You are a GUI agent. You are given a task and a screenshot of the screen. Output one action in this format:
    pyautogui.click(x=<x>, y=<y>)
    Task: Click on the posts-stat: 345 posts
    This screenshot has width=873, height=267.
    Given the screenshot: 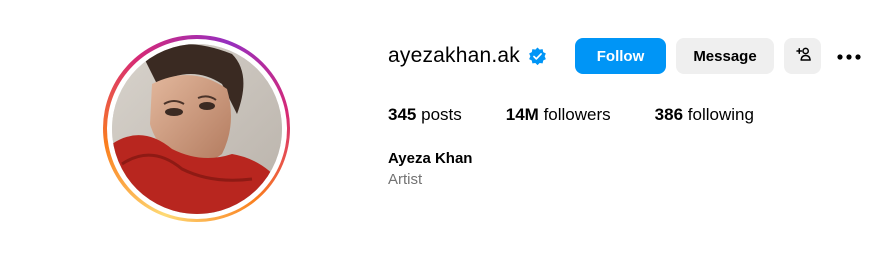 What is the action you would take?
    pyautogui.click(x=425, y=115)
    